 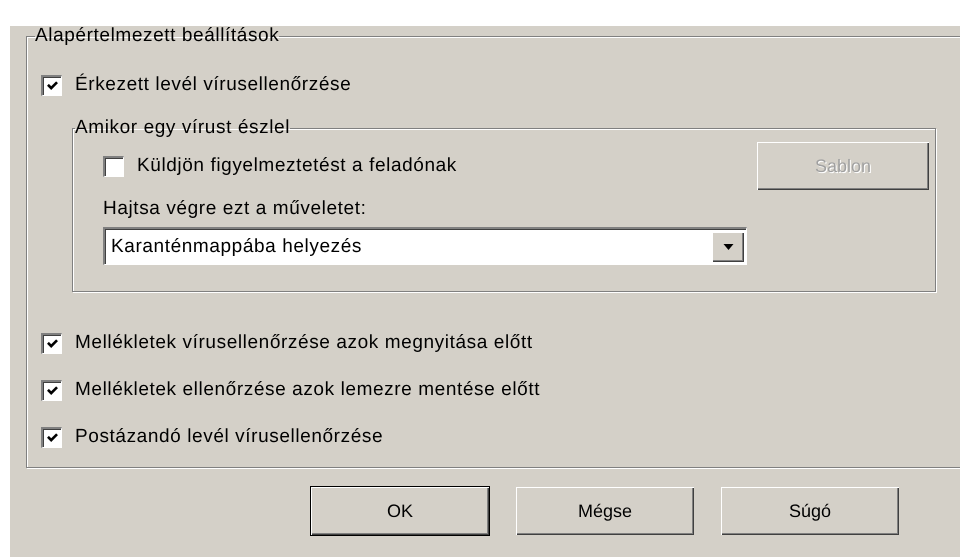 What do you see at coordinates (182, 128) in the screenshot?
I see `group-title: Amikor egy vírust észlel` at bounding box center [182, 128].